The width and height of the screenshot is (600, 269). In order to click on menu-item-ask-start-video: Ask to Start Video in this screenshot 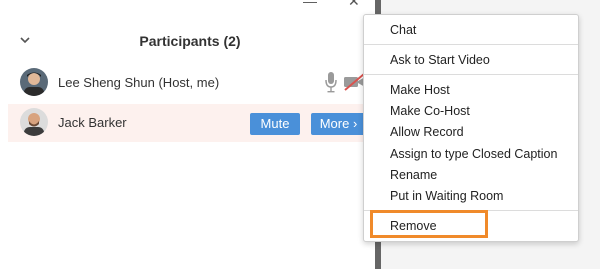, I will do `click(440, 60)`.